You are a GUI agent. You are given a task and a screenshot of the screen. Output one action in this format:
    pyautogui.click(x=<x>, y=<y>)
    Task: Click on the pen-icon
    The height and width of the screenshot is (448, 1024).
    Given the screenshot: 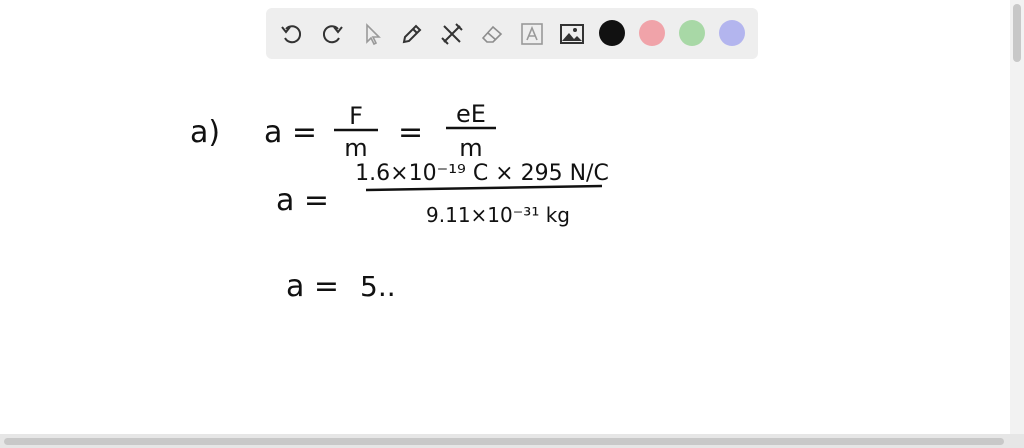 What is the action you would take?
    pyautogui.click(x=412, y=34)
    